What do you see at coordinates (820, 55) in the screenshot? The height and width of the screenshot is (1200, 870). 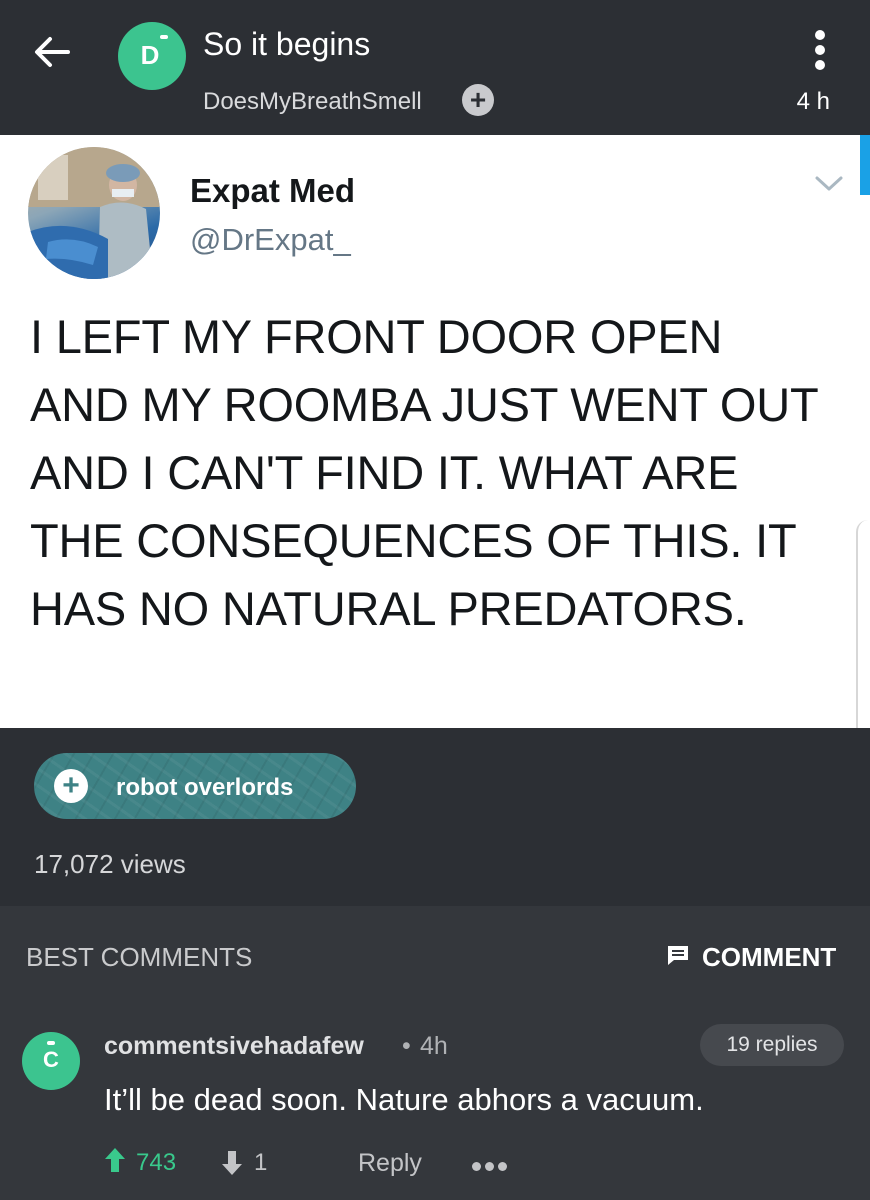 I see `more-vertical-icon` at bounding box center [820, 55].